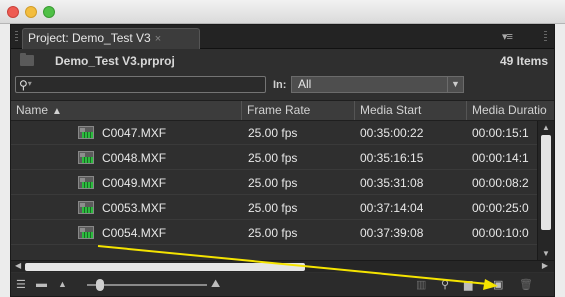 The width and height of the screenshot is (565, 297). What do you see at coordinates (445, 284) in the screenshot?
I see `find-icon: ⚲` at bounding box center [445, 284].